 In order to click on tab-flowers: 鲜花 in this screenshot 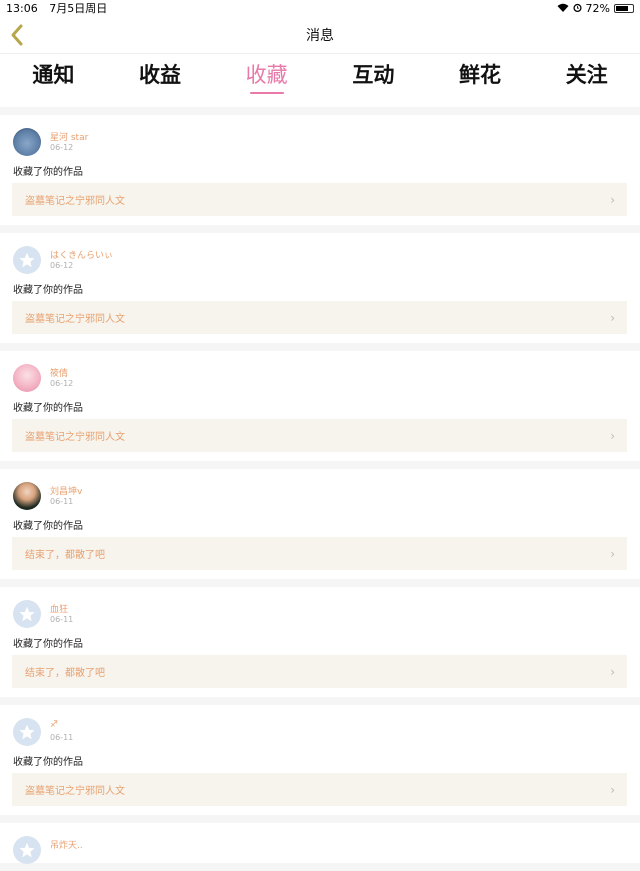, I will do `click(480, 80)`.